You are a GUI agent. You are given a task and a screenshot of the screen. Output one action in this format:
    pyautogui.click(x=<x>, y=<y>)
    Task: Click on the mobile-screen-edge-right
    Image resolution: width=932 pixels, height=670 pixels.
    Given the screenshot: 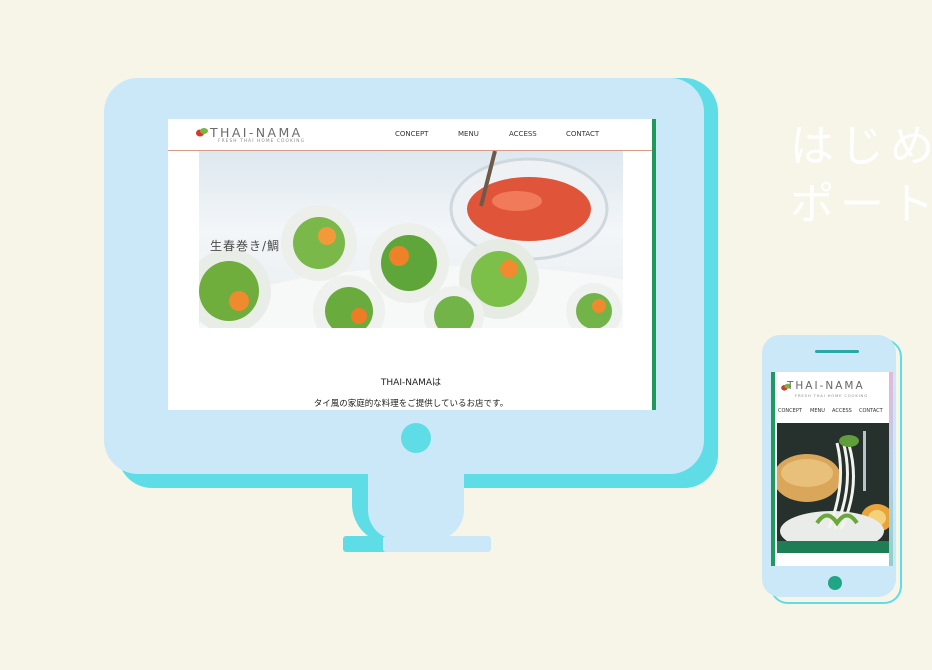 What is the action you would take?
    pyautogui.click(x=891, y=469)
    